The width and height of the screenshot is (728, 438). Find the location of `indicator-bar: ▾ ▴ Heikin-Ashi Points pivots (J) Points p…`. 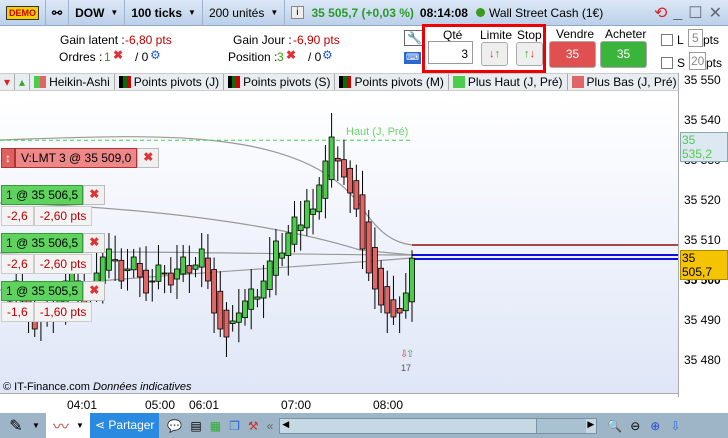

indicator-bar: ▾ ▴ Heikin-Ashi Points pivots (J) Points p… is located at coordinates (339, 82).